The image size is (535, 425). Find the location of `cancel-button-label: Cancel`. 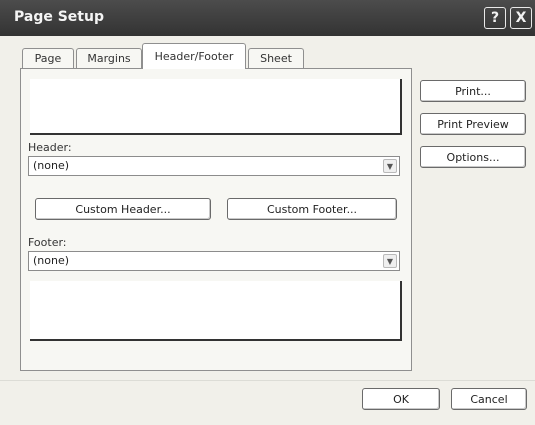

cancel-button-label: Cancel is located at coordinates (489, 399).